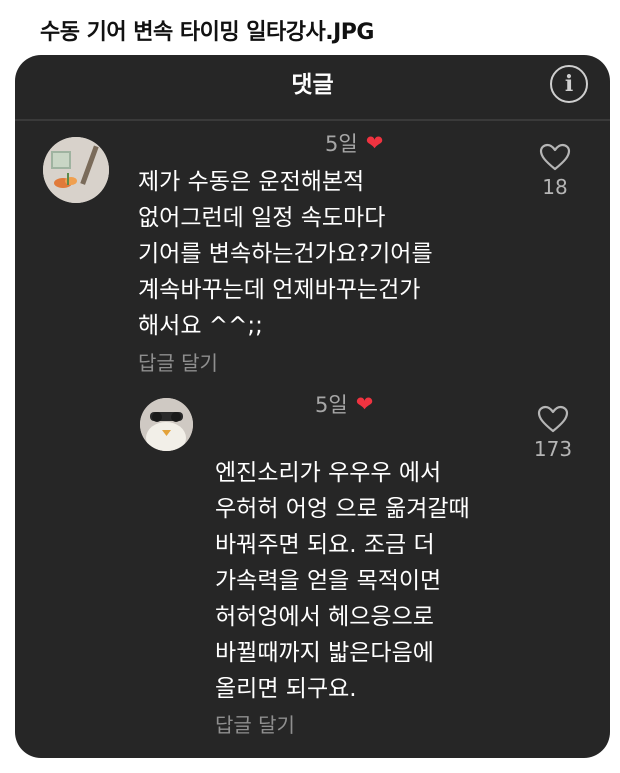 Image resolution: width=620 pixels, height=773 pixels. I want to click on panel-title: 댓글, so click(312, 85).